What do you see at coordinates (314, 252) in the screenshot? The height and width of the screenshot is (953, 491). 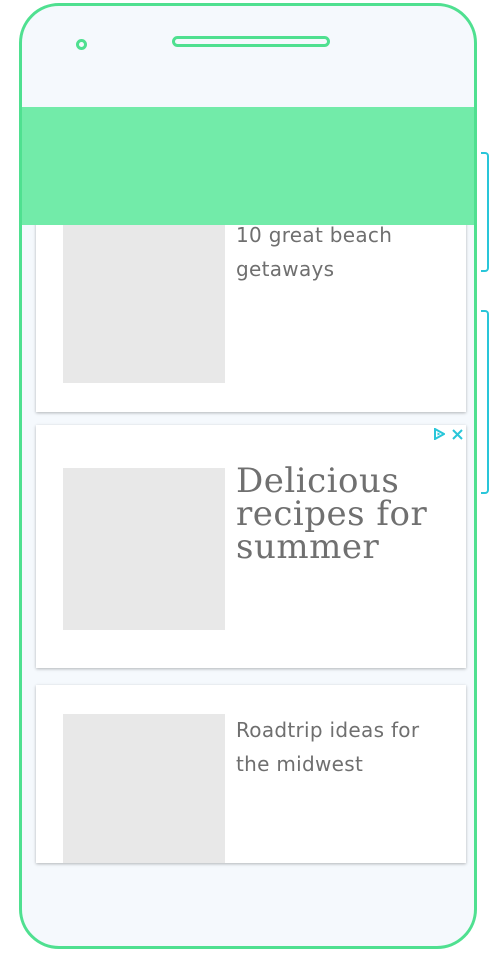 I see `article-title: 10 great beach getaways` at bounding box center [314, 252].